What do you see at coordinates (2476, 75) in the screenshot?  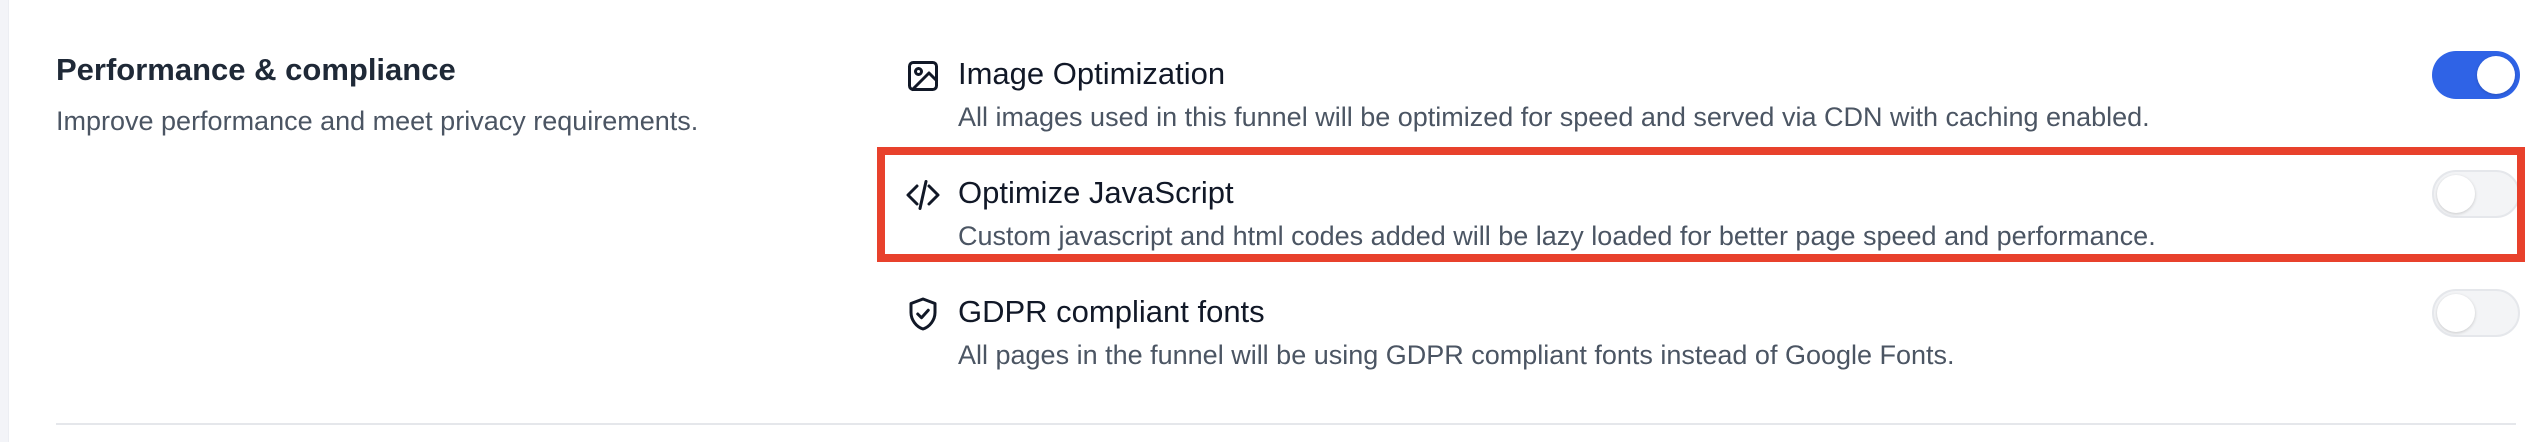 I see `image-optimization-toggle` at bounding box center [2476, 75].